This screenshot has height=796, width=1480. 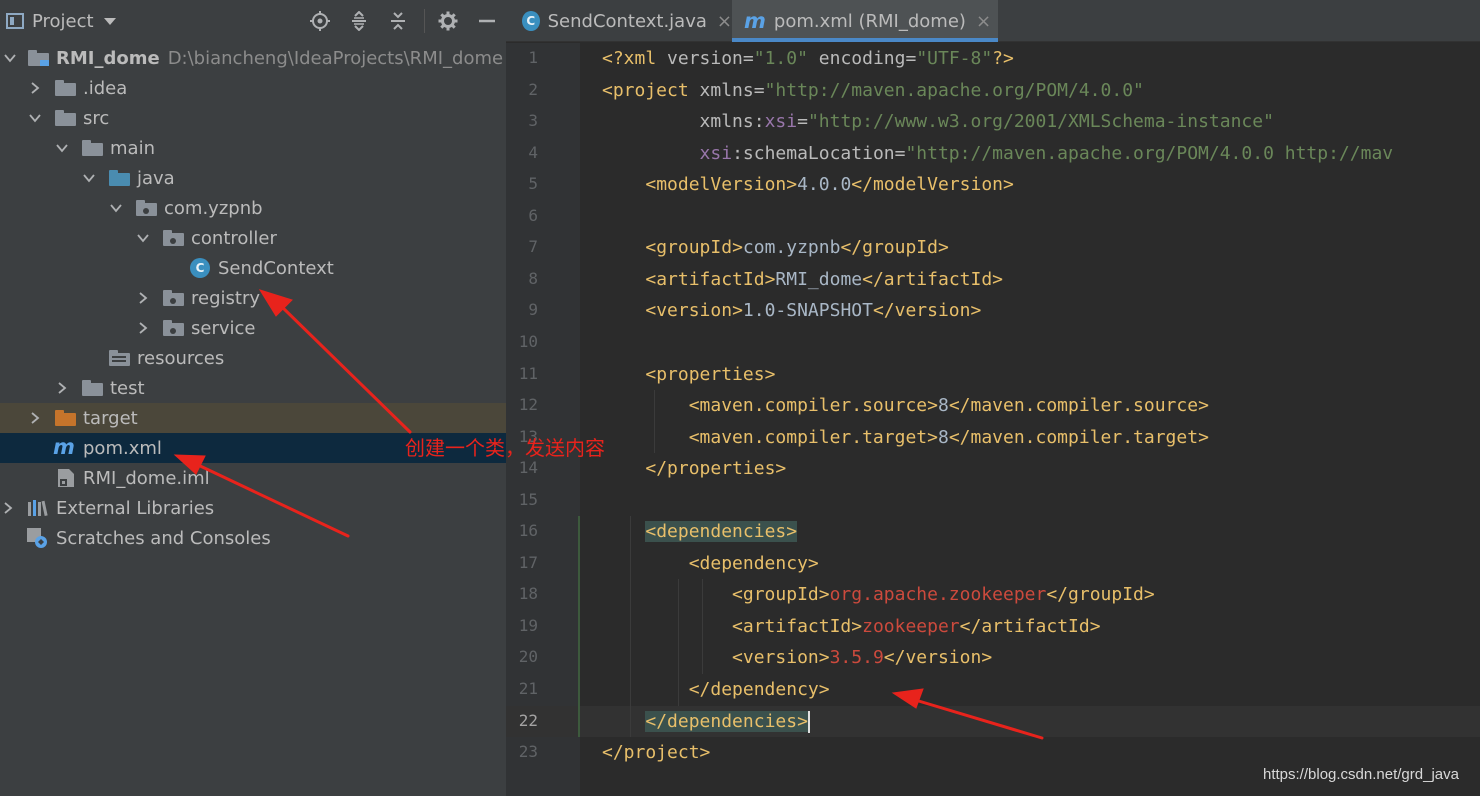 I want to click on line-number: 22, so click(x=528, y=720).